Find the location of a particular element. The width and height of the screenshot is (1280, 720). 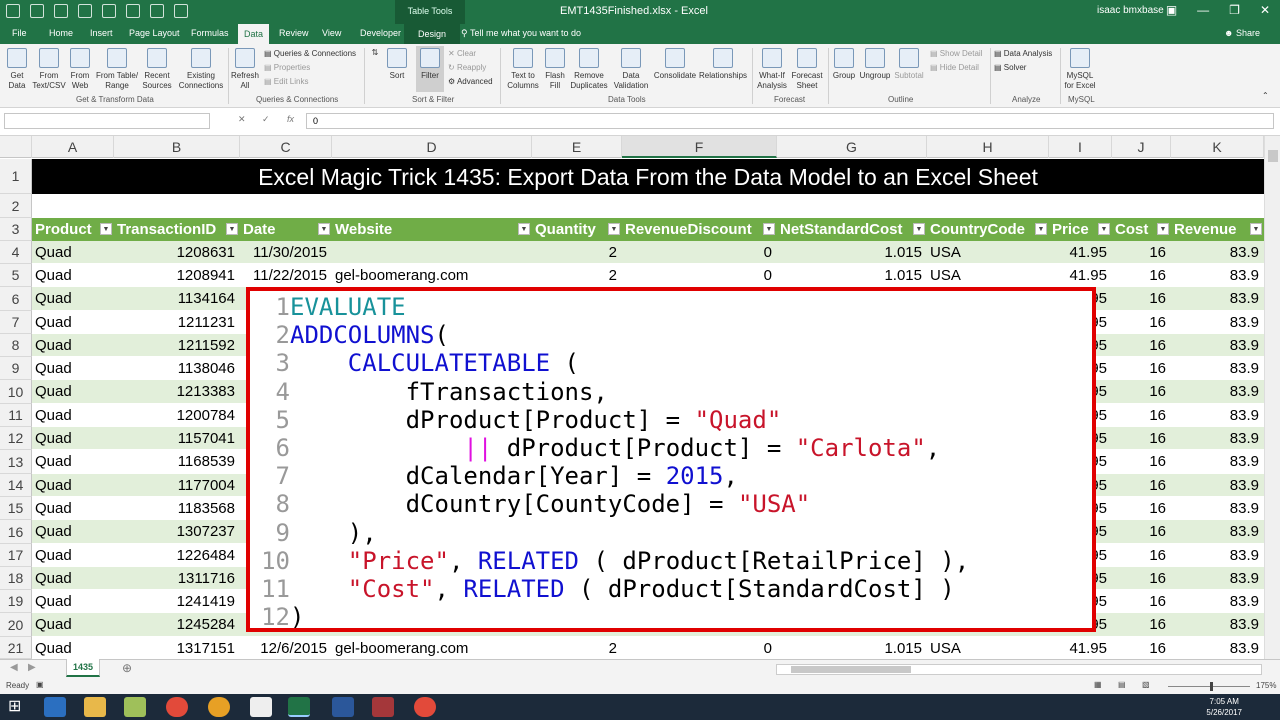

row-header: 5 is located at coordinates (16, 275).